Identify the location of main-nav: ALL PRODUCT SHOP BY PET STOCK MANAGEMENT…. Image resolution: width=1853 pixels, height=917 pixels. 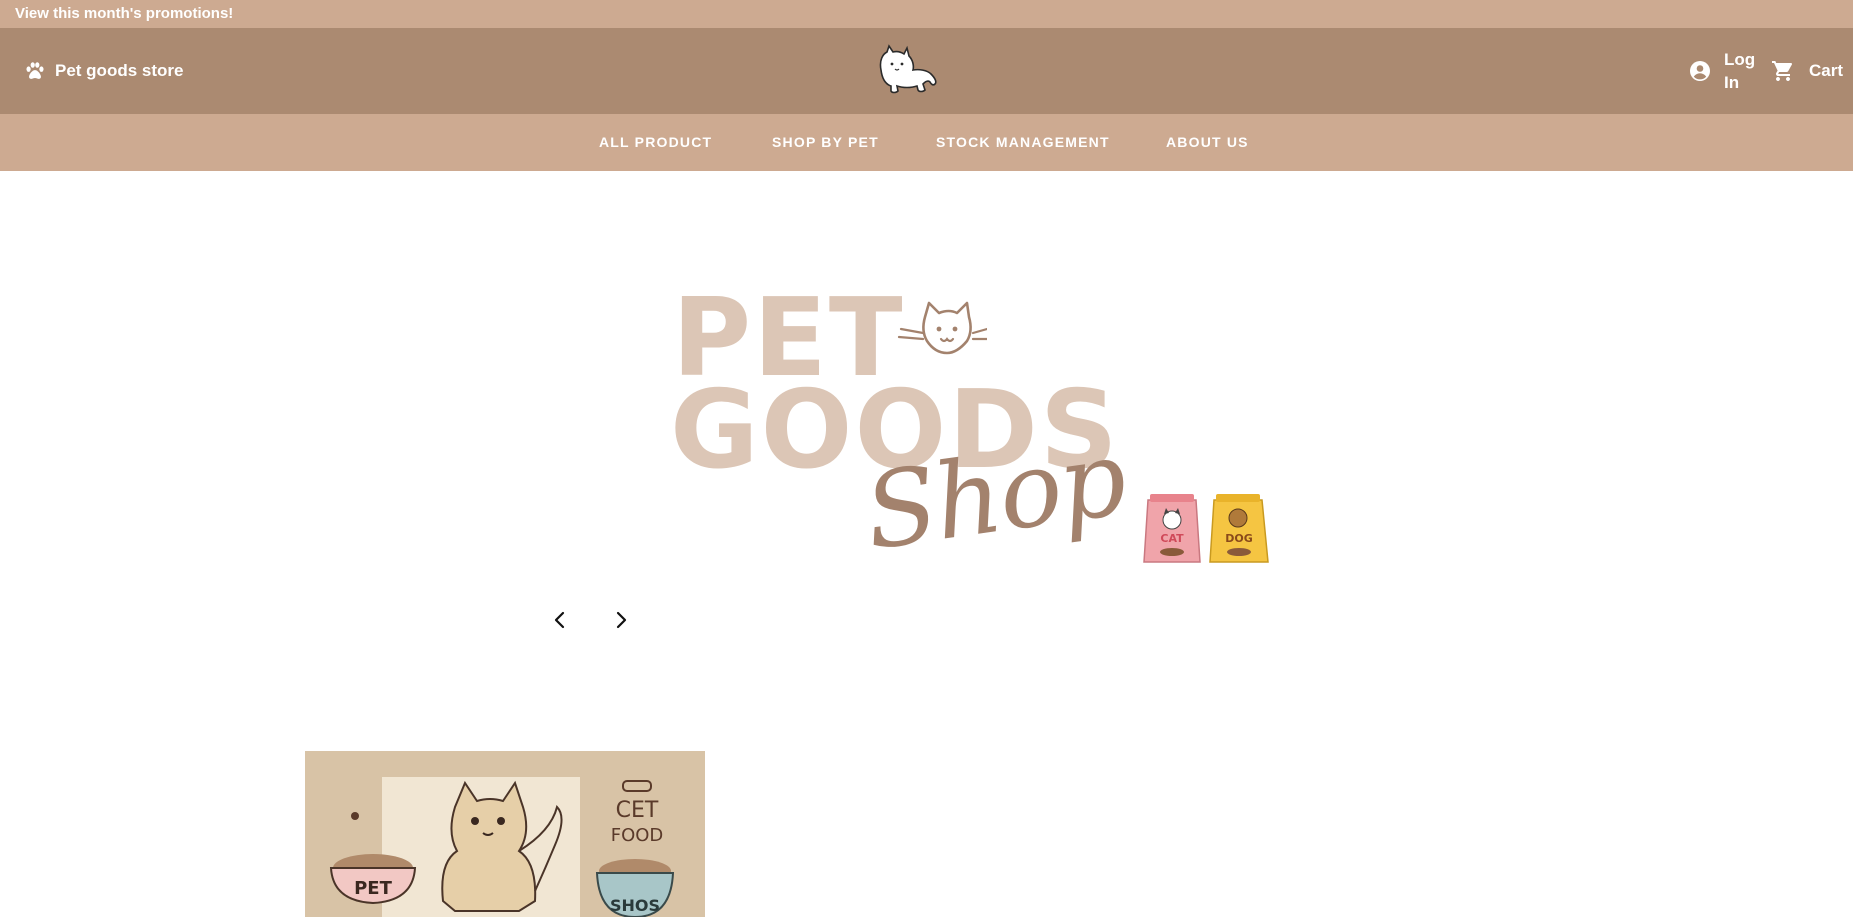
(926, 142).